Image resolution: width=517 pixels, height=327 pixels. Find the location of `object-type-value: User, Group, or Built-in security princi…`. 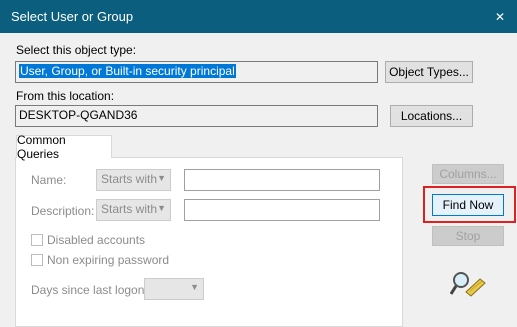

object-type-value: User, Group, or Built-in security princi… is located at coordinates (127, 71).